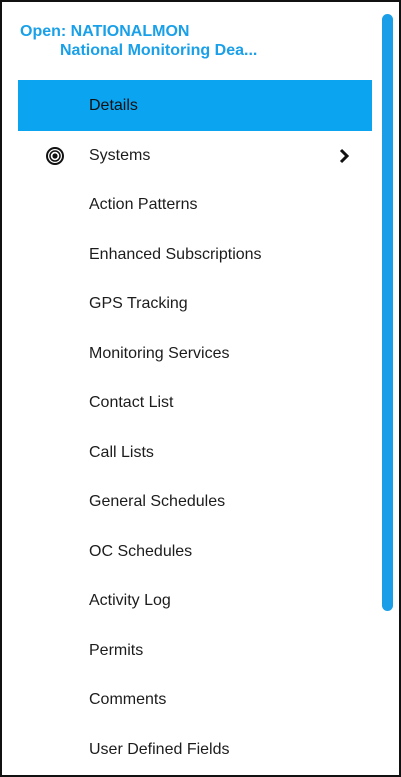 The width and height of the screenshot is (401, 777). What do you see at coordinates (131, 403) in the screenshot?
I see `menu-item-label: Contact List` at bounding box center [131, 403].